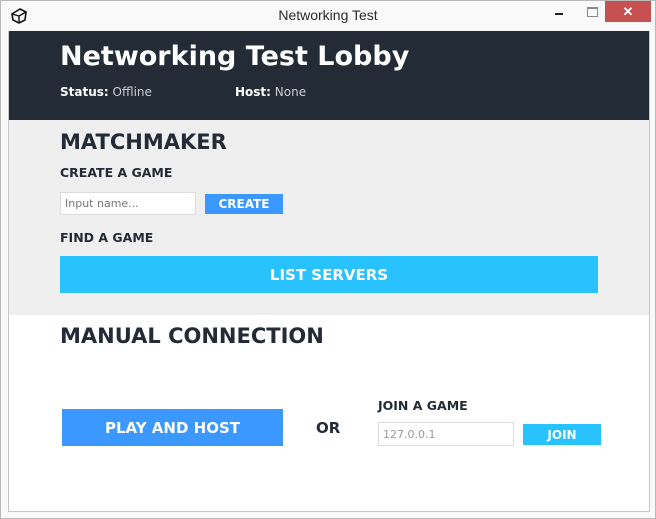 Image resolution: width=656 pixels, height=519 pixels. Describe the element at coordinates (107, 237) in the screenshot. I see `find-game-heading: FIND A GAME` at that location.